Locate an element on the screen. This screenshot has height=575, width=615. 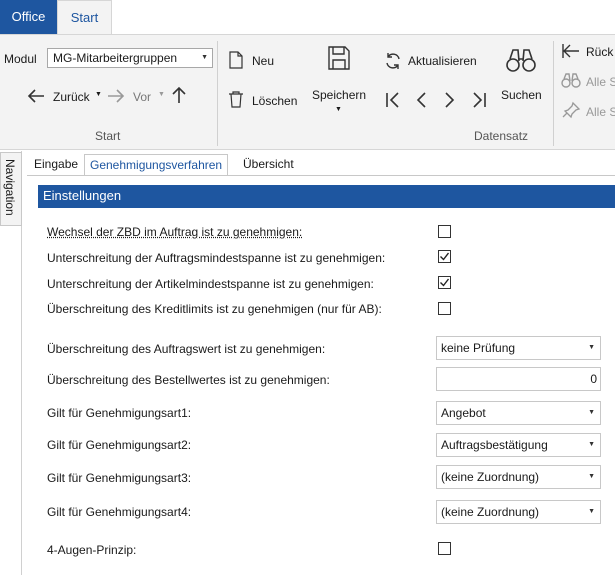
approval-type-2-value: Auftragsbestätigung is located at coordinates (494, 445).